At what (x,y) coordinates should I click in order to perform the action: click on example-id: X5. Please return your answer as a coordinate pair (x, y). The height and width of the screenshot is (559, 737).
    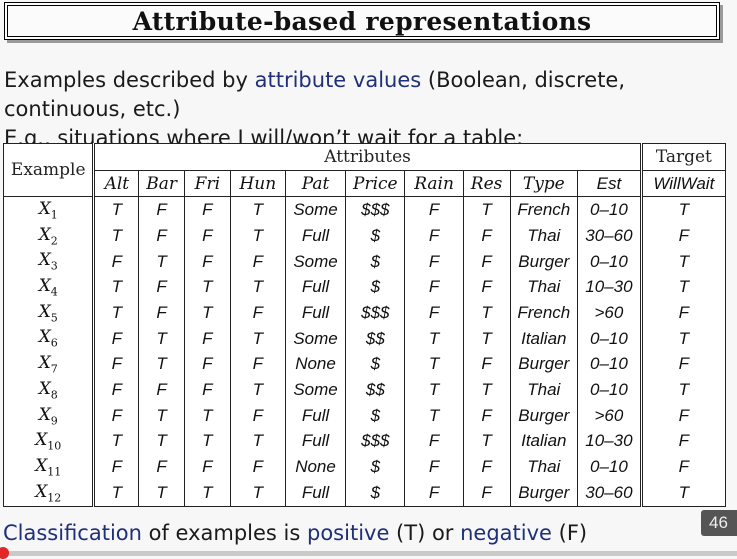
    Looking at the image, I should click on (49, 313).